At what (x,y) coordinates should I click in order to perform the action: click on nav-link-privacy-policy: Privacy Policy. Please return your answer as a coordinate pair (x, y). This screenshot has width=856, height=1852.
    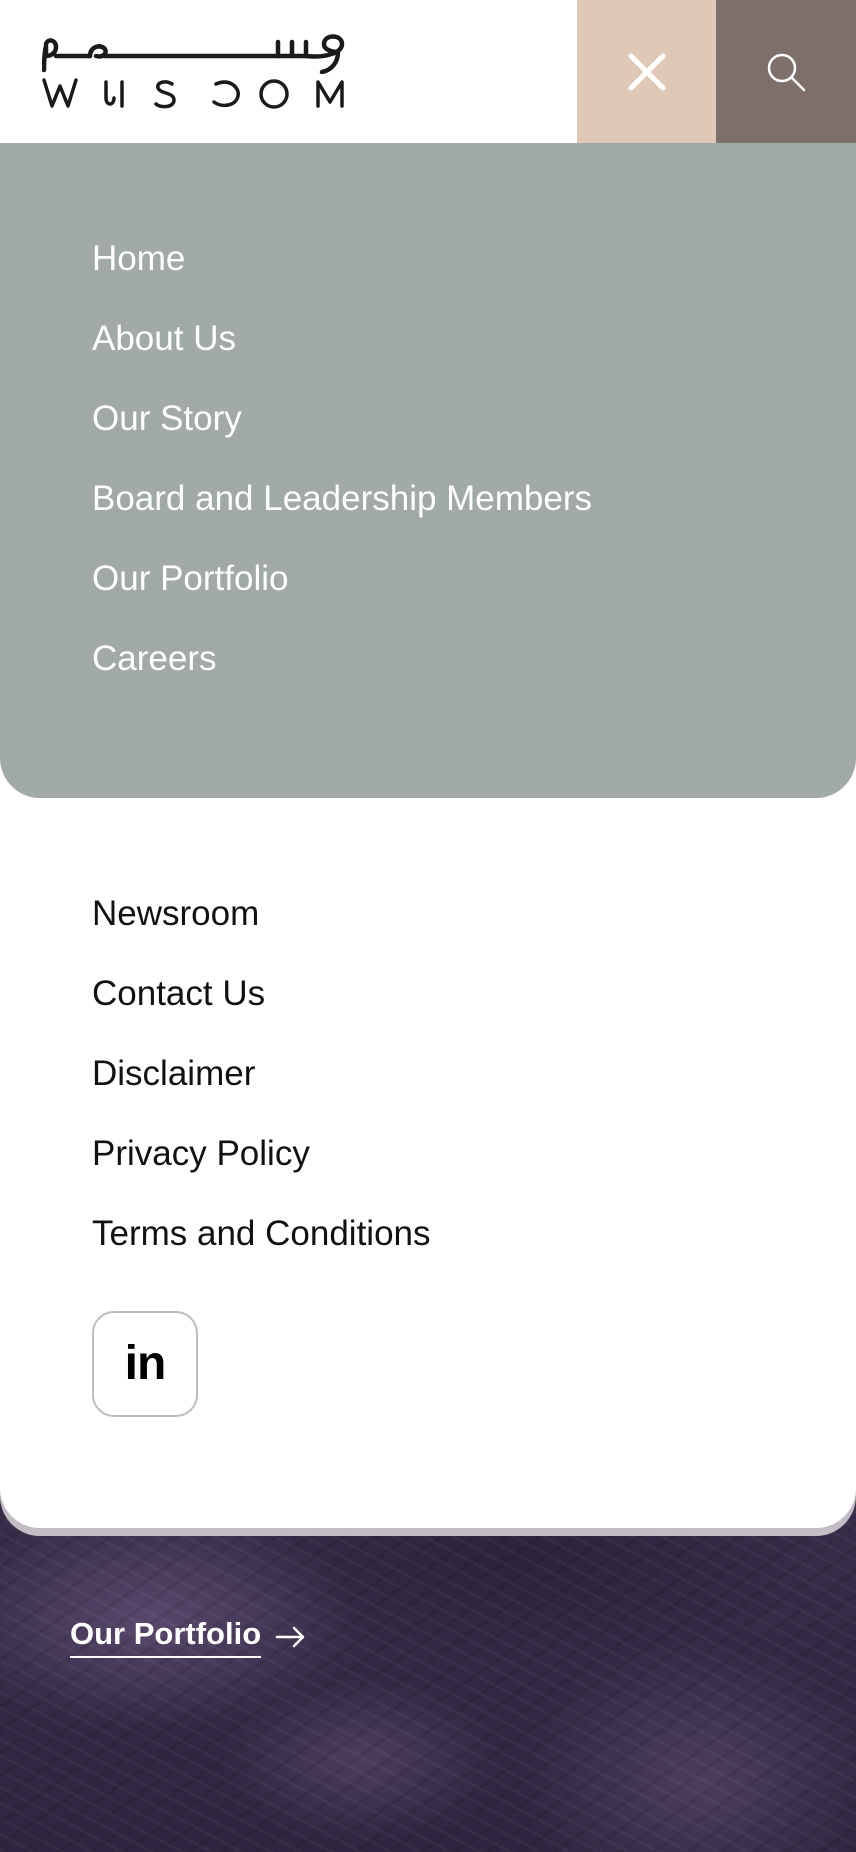
    Looking at the image, I should click on (201, 1154).